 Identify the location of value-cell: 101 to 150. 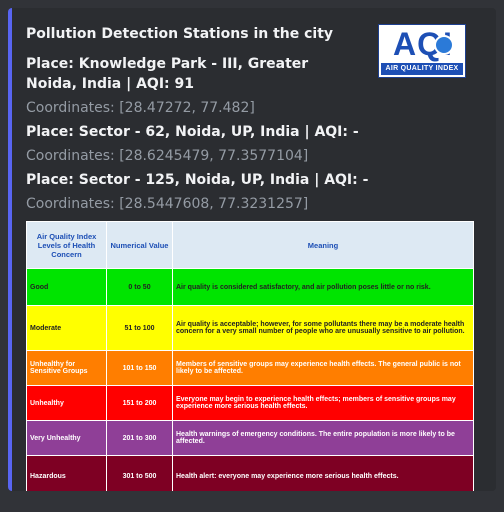
(139, 368).